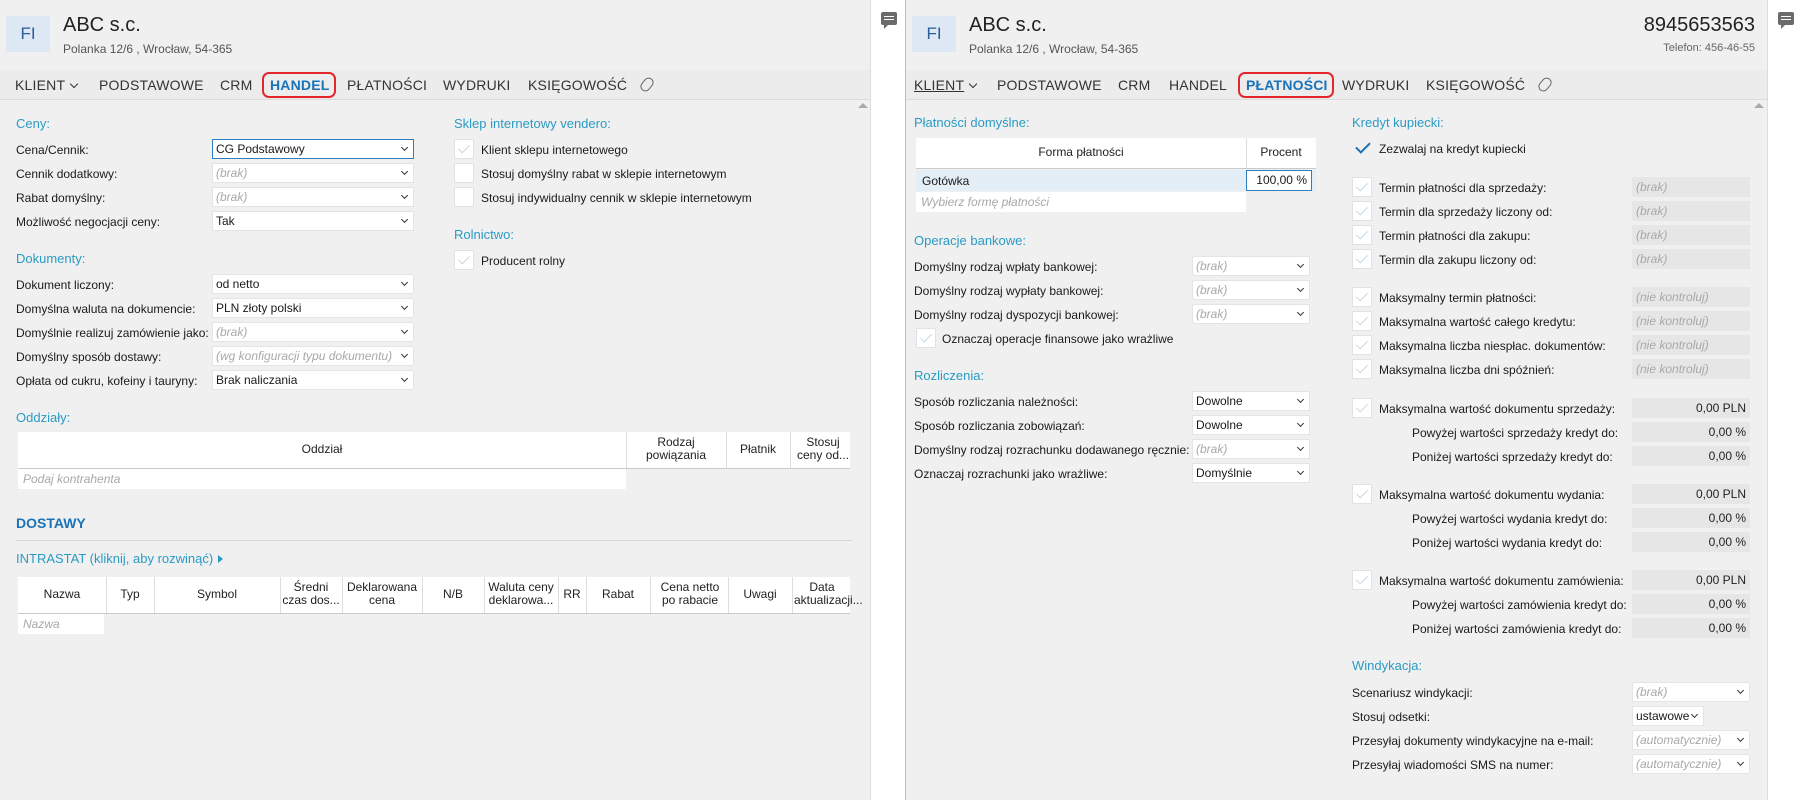  What do you see at coordinates (1691, 740) in the screenshot?
I see `select-email: (automatycznie)` at bounding box center [1691, 740].